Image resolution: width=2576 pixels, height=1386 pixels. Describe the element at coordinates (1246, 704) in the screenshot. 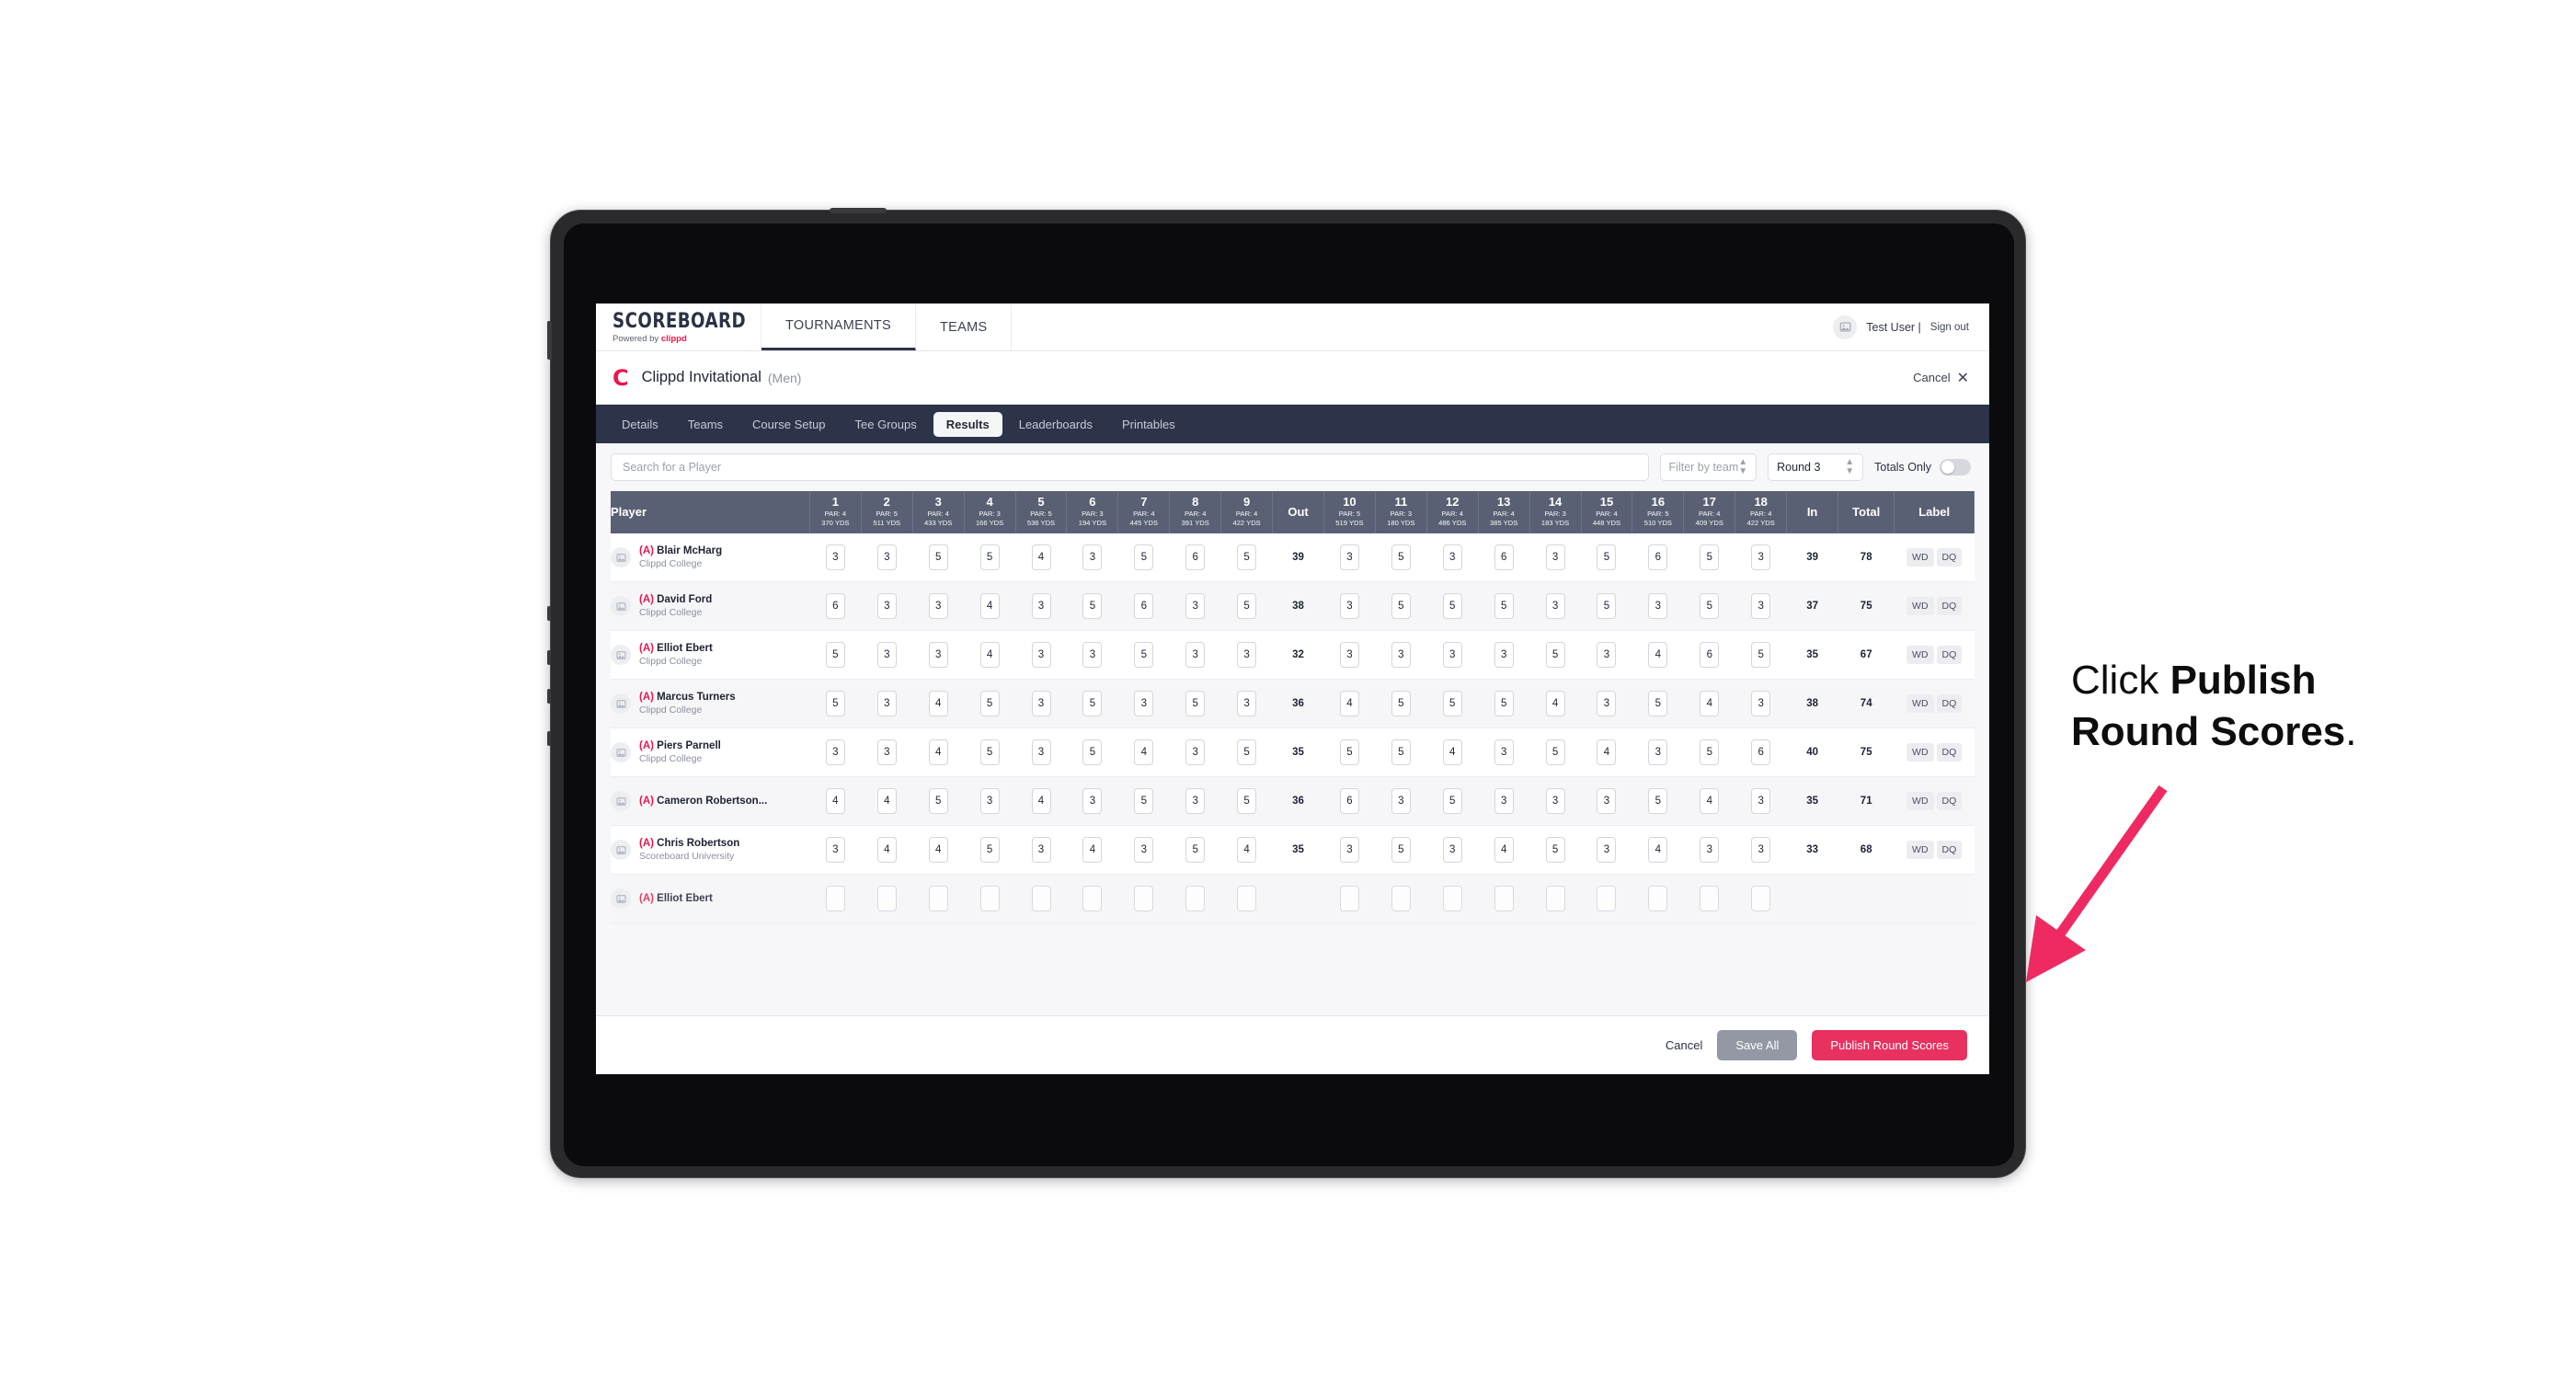

I see `score-cell-hole-9: 3` at that location.